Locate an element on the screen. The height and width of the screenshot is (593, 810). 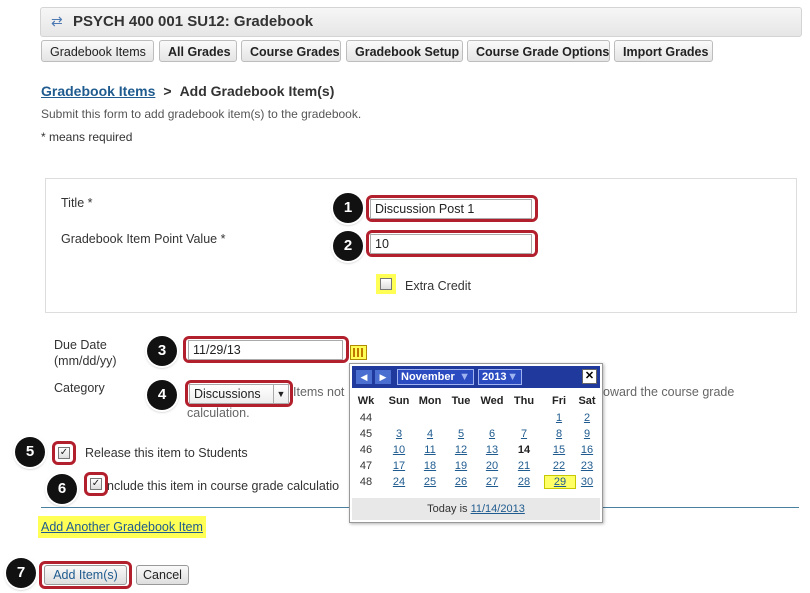
calendar-day: 4 is located at coordinates (430, 434).